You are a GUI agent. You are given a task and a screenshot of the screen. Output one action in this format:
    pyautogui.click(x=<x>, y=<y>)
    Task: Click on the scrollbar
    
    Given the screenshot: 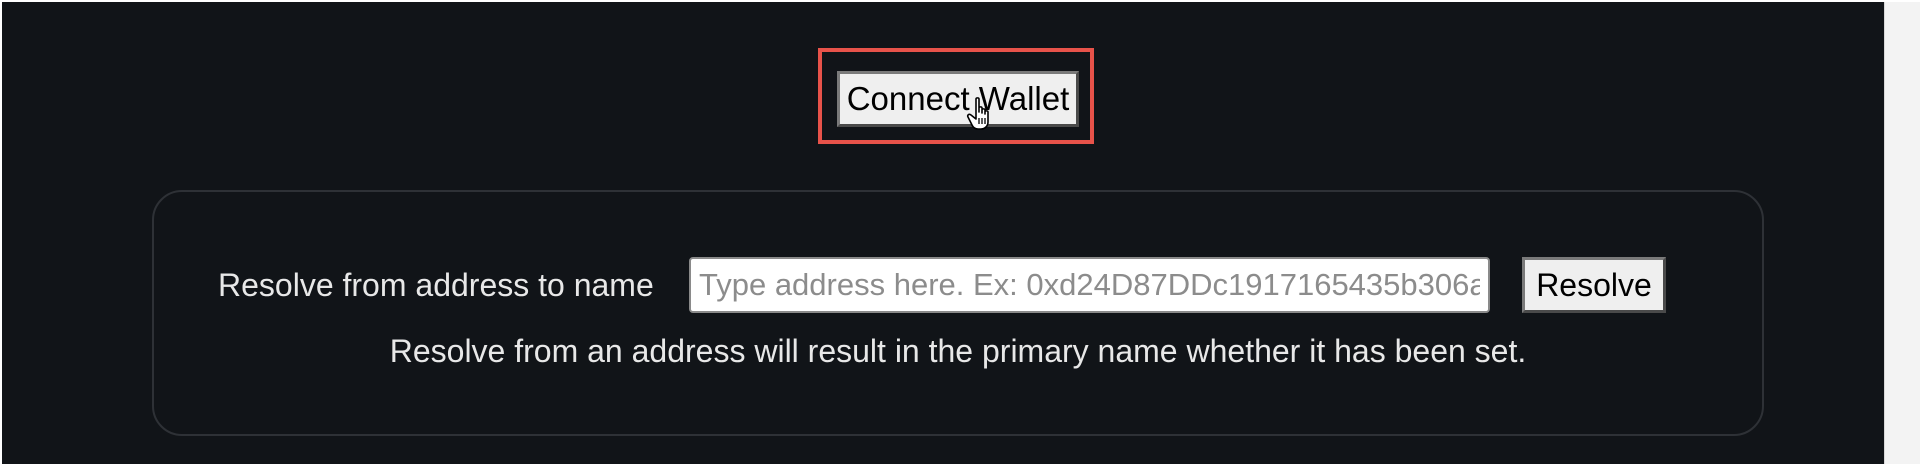 What is the action you would take?
    pyautogui.click(x=1902, y=233)
    